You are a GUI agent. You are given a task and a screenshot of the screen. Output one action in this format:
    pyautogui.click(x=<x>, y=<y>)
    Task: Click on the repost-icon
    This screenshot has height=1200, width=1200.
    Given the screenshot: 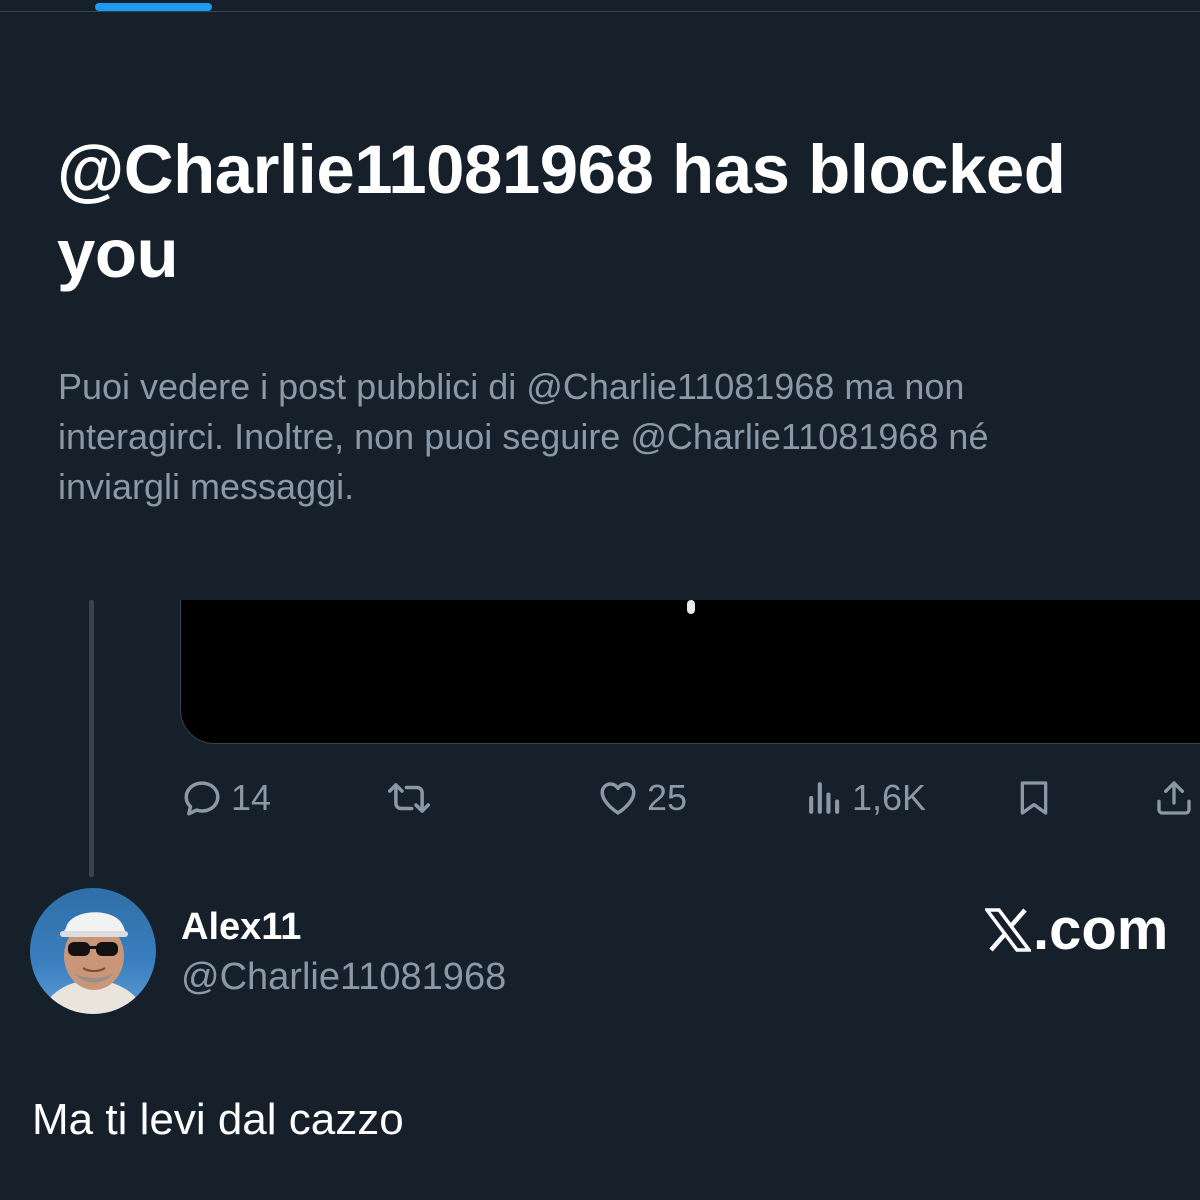 What is the action you would take?
    pyautogui.click(x=409, y=798)
    